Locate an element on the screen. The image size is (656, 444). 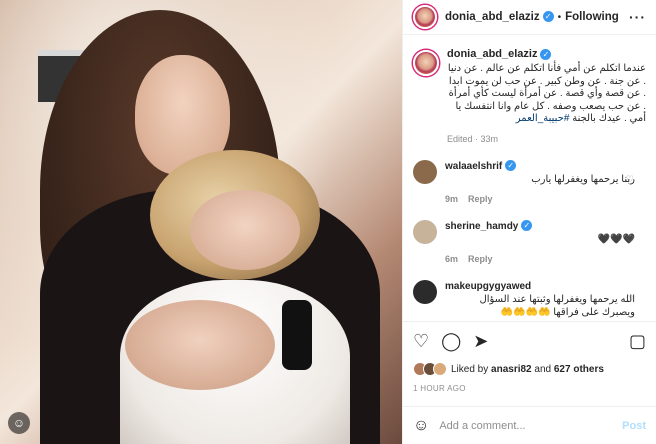
caption-avatar is located at coordinates (426, 63).